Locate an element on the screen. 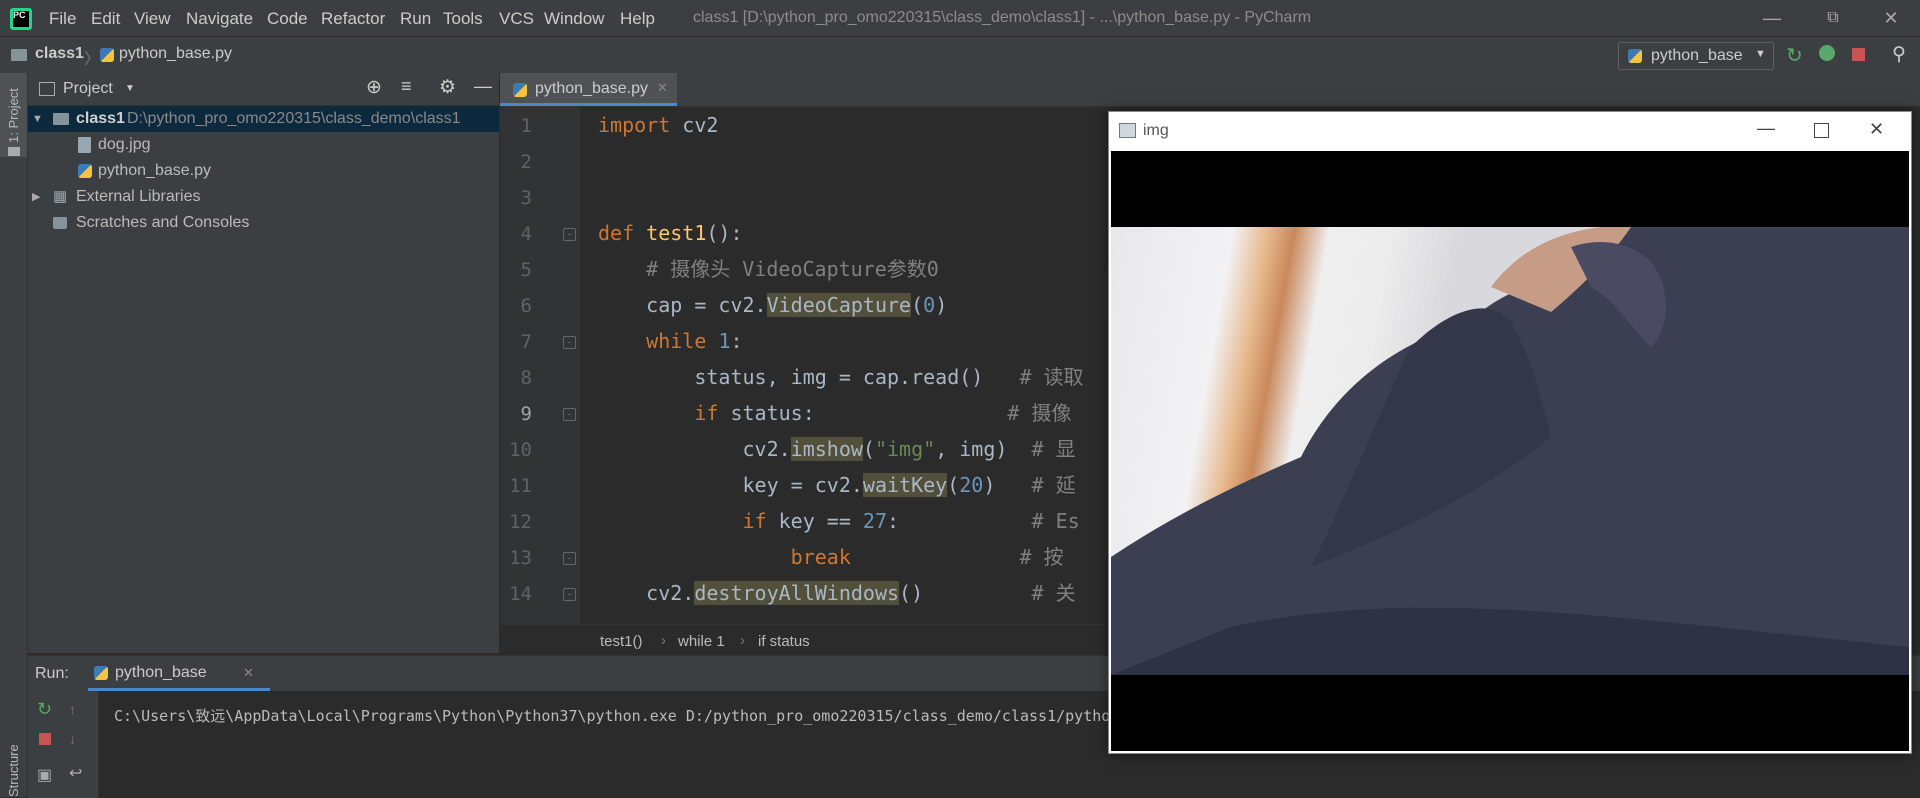 This screenshot has width=1920, height=798. run-tab: python_base ✕ is located at coordinates (179, 673).